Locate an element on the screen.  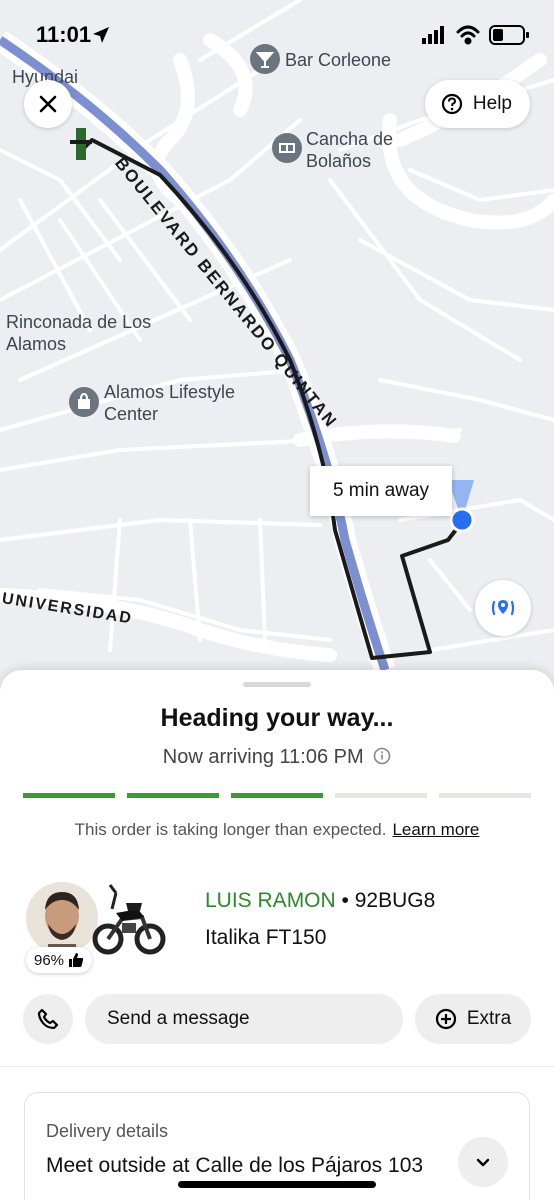
signal-icon is located at coordinates (433, 35).